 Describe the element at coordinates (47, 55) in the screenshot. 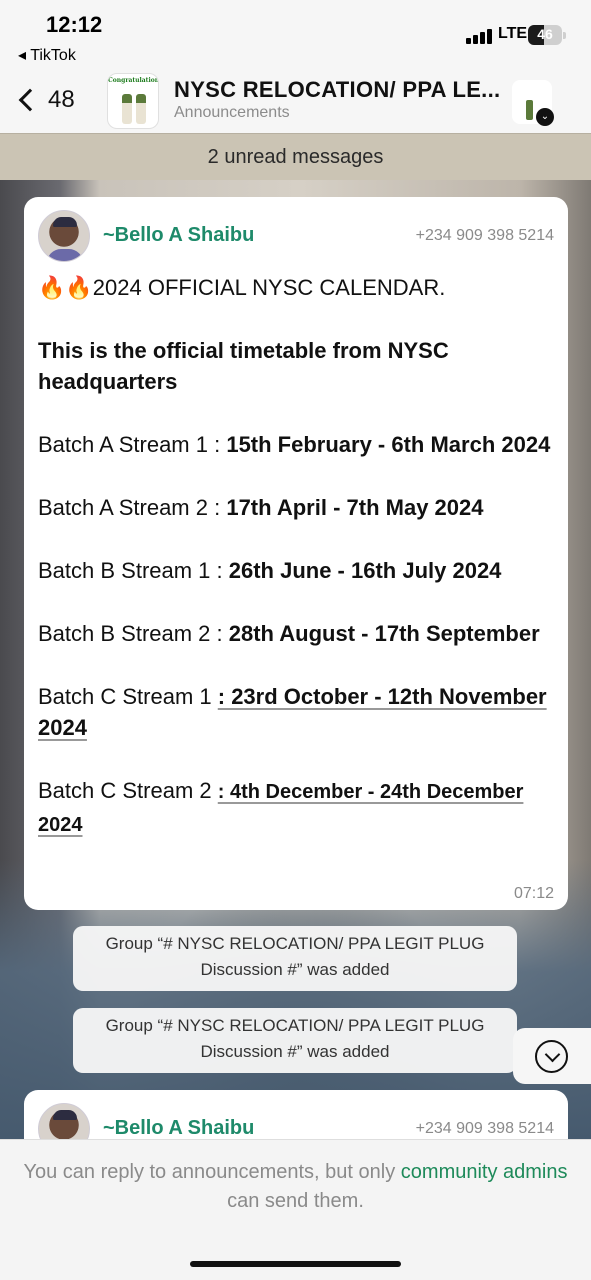

I see `back-to-app-link: ◂ TikTok` at that location.